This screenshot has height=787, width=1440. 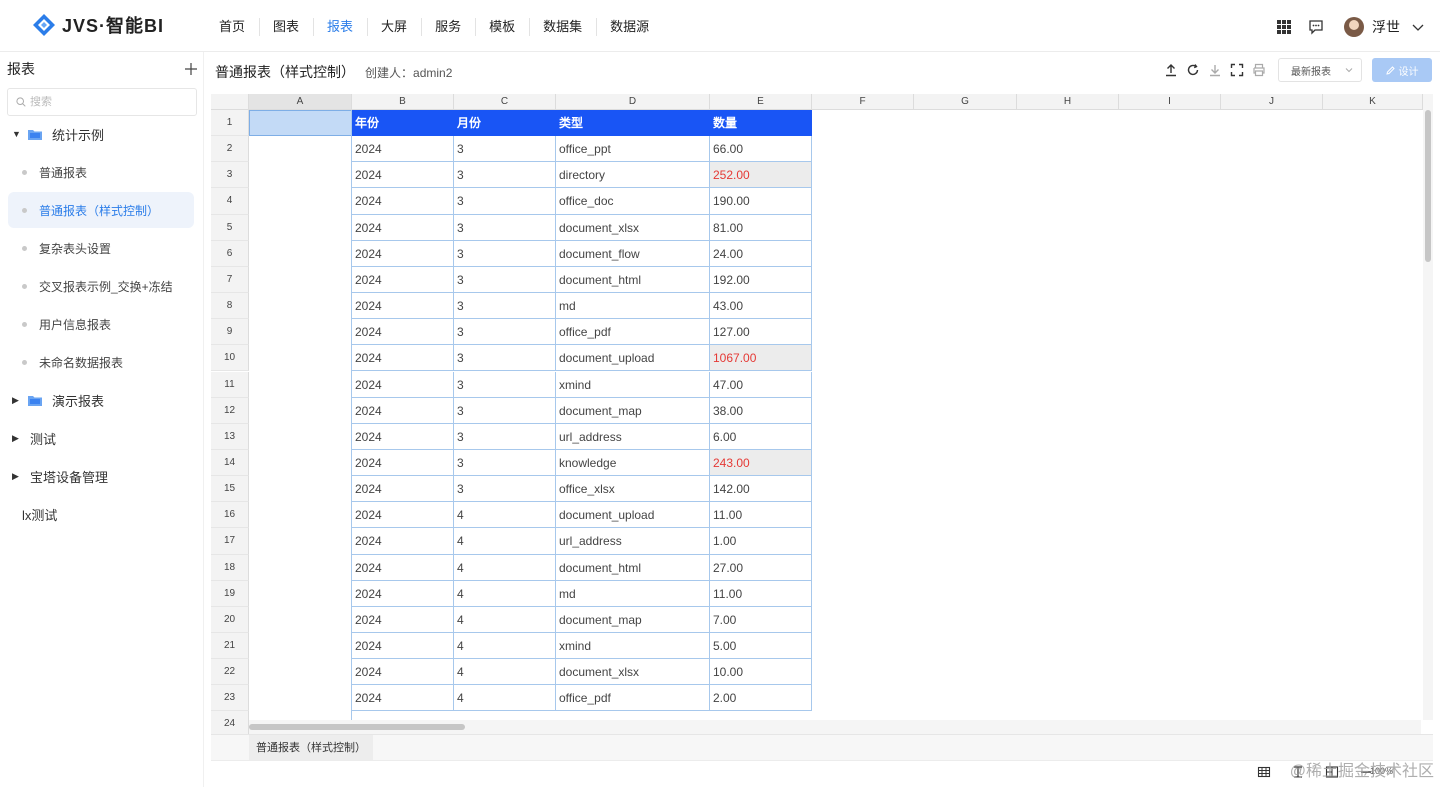 What do you see at coordinates (230, 280) in the screenshot?
I see `row-header: 7` at bounding box center [230, 280].